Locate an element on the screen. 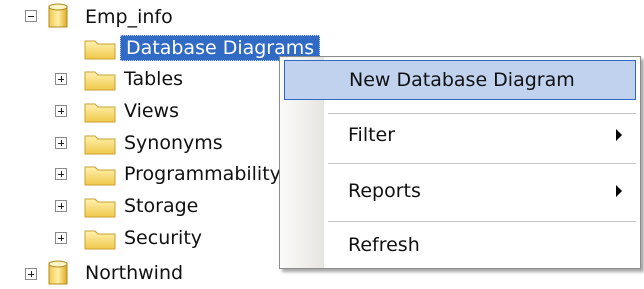  menu-item-reports: Reports is located at coordinates (460, 191).